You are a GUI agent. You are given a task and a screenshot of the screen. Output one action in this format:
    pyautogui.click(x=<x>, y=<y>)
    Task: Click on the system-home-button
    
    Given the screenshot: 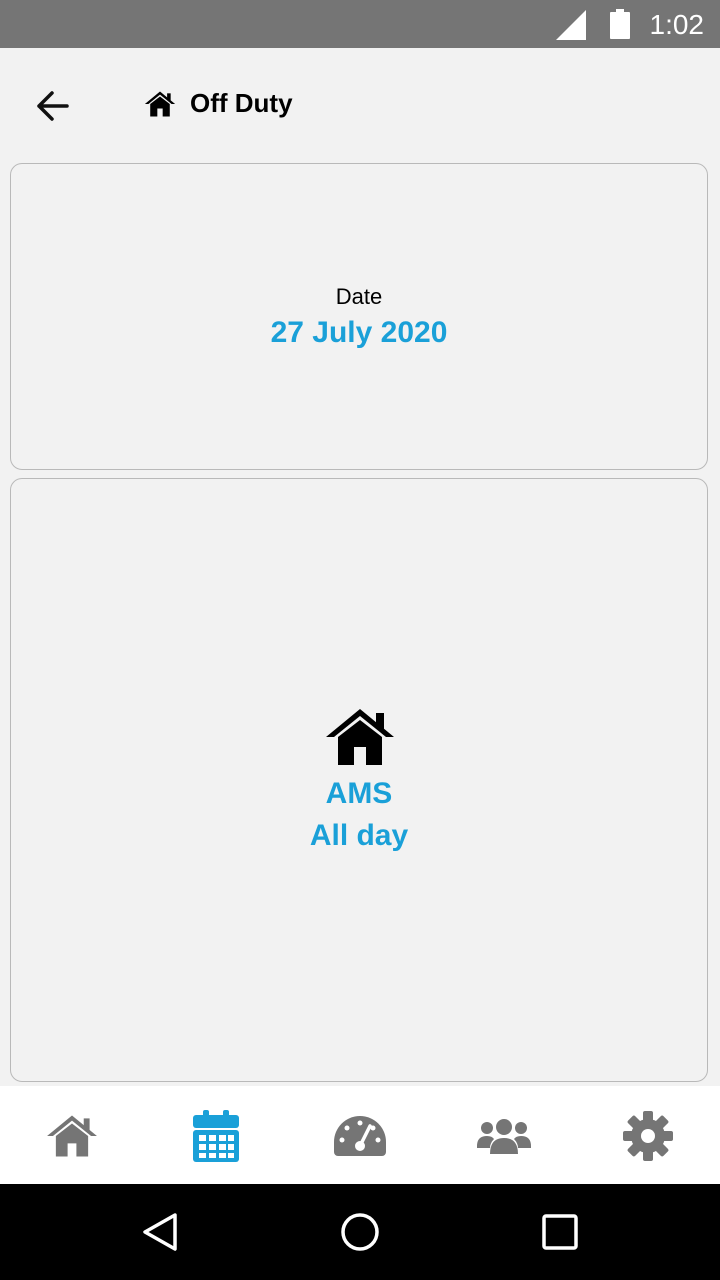 What is the action you would take?
    pyautogui.click(x=360, y=1232)
    